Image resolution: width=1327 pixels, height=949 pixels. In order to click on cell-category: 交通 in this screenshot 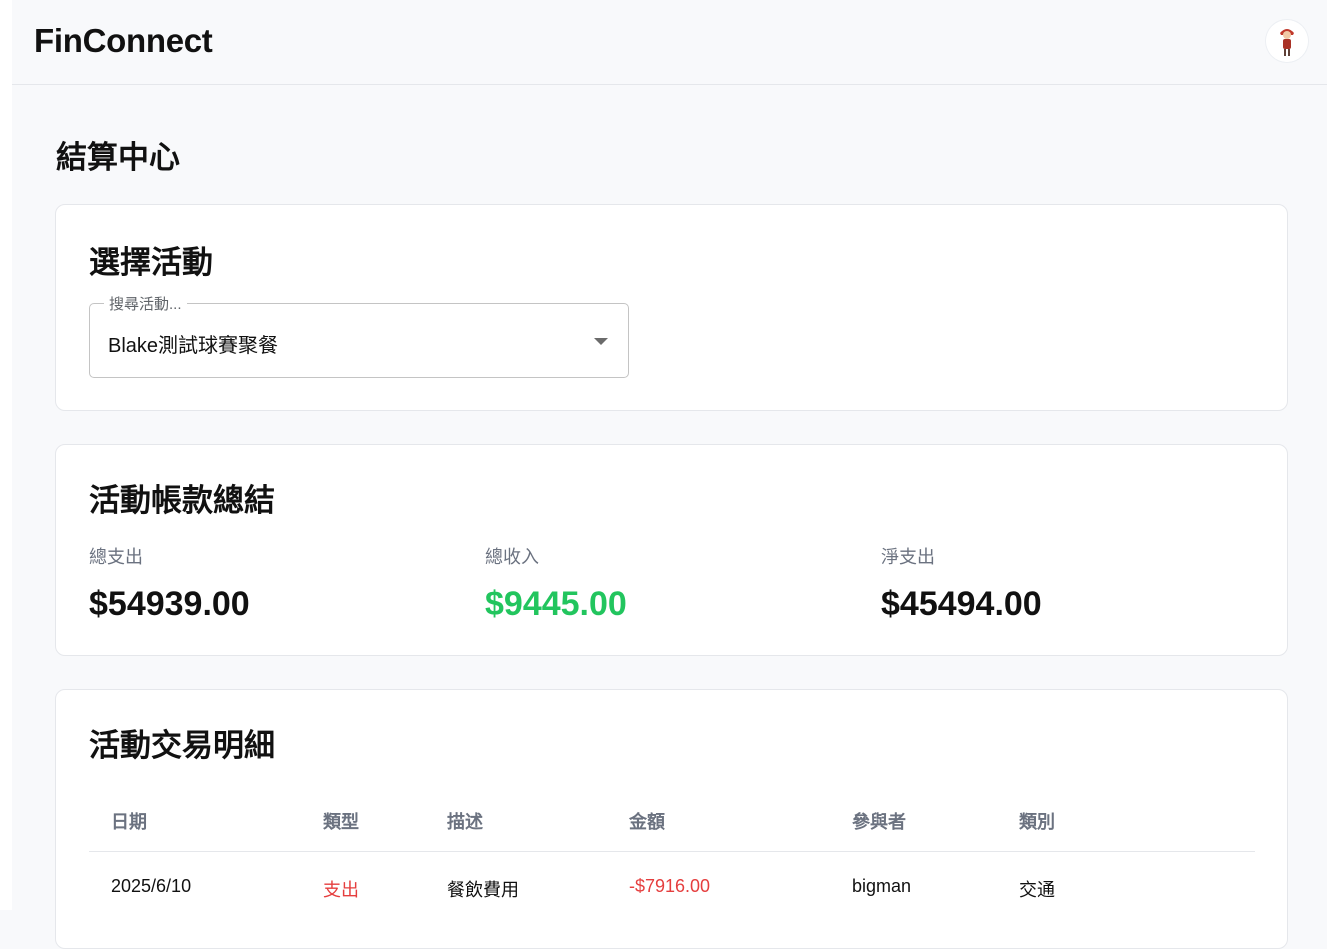, I will do `click(1037, 890)`.